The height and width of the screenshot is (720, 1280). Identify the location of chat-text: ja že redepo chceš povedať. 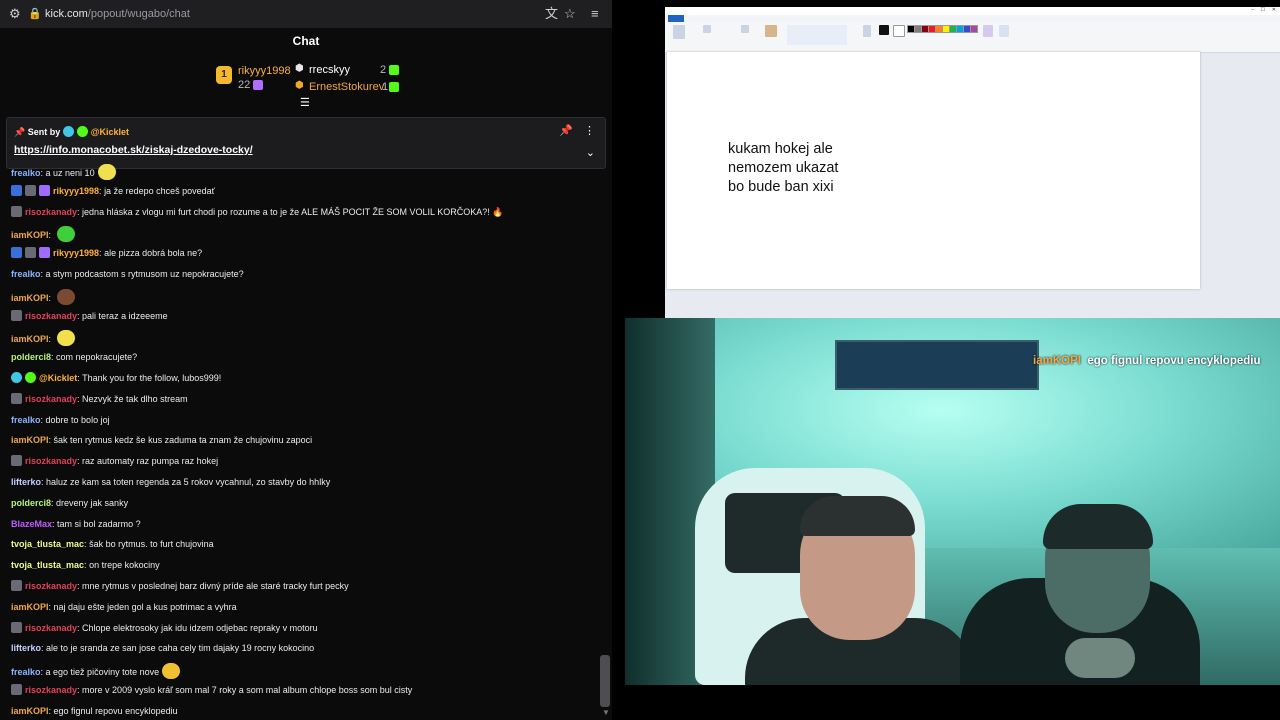
(160, 190).